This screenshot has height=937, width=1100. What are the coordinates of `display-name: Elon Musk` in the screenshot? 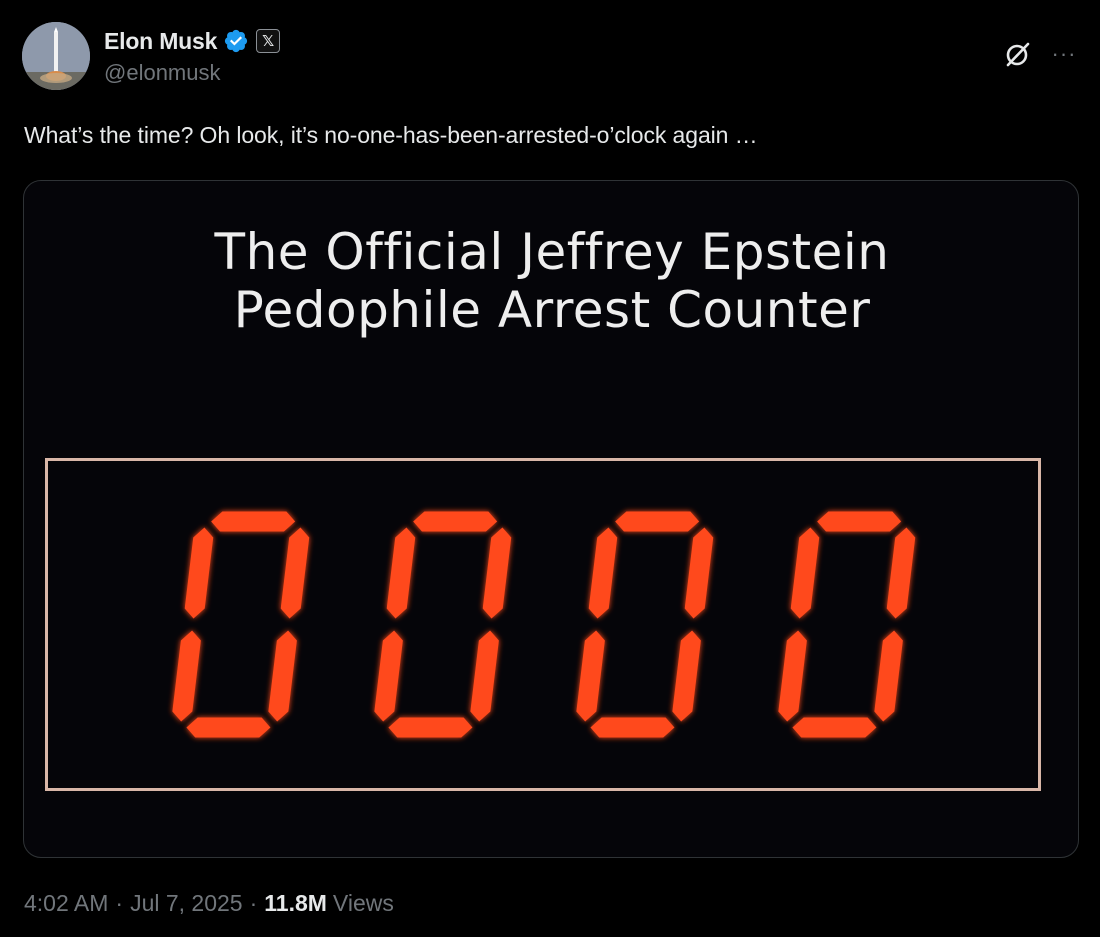 It's located at (160, 41).